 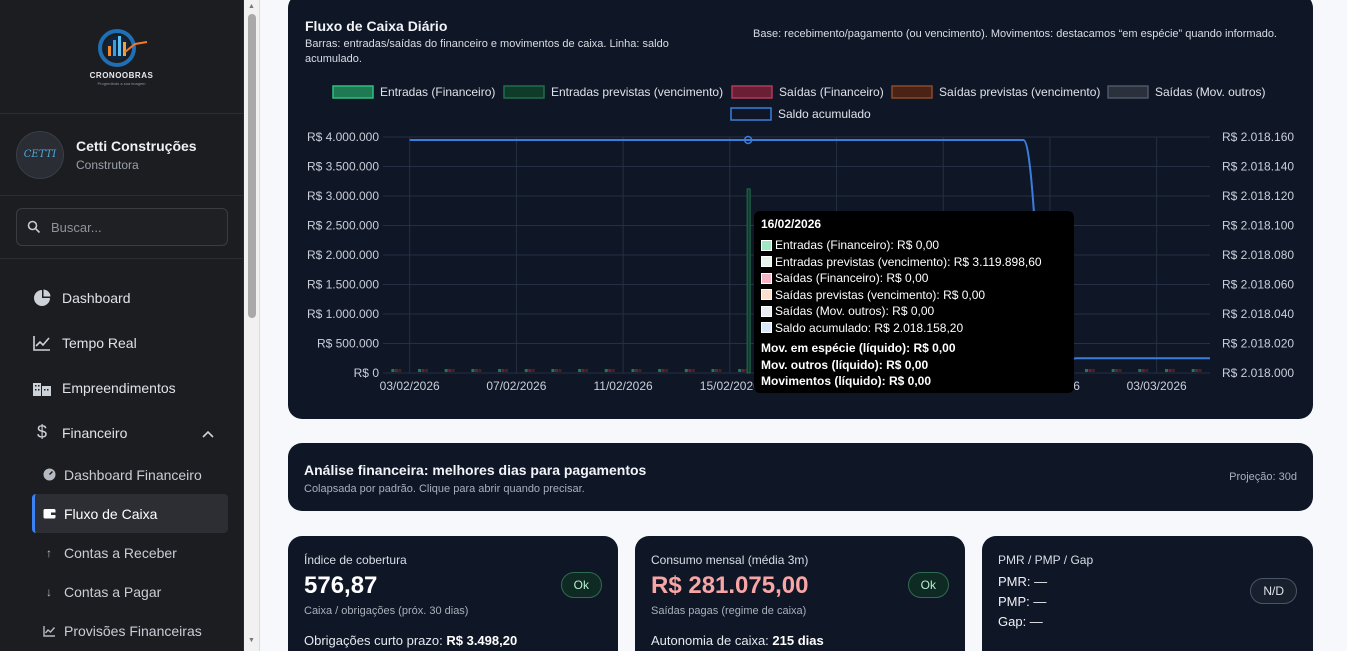 What do you see at coordinates (96, 297) in the screenshot?
I see `sidebar-item-label: Dashboard` at bounding box center [96, 297].